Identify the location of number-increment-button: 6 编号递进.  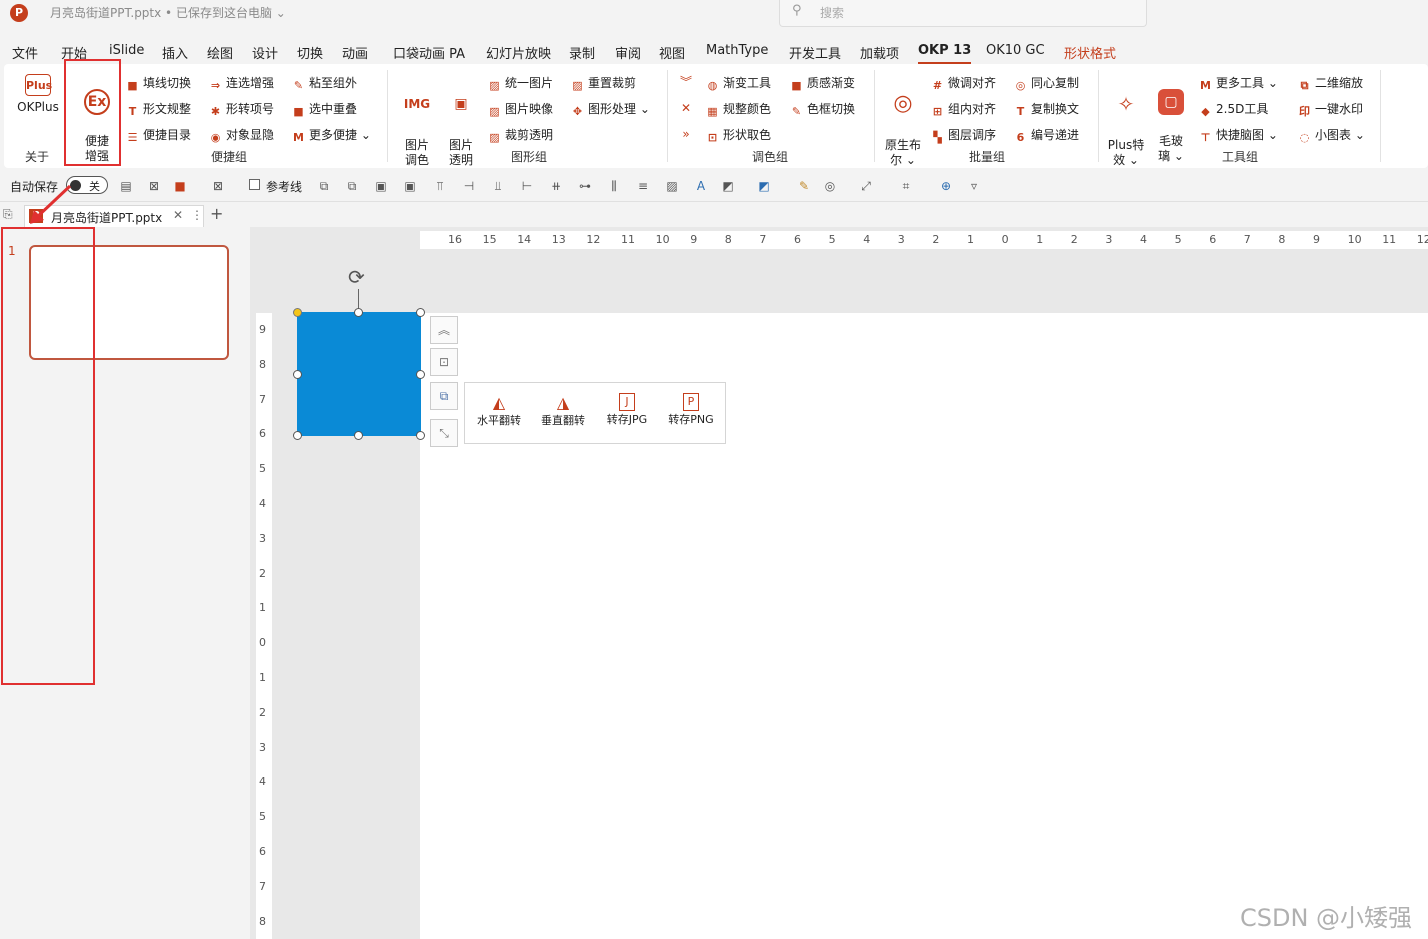
(1046, 135).